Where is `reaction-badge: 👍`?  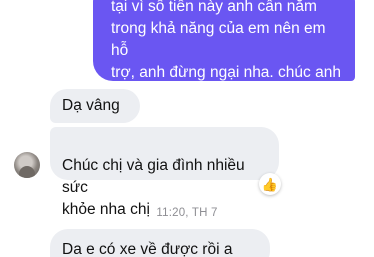
reaction-badge: 👍 is located at coordinates (270, 184).